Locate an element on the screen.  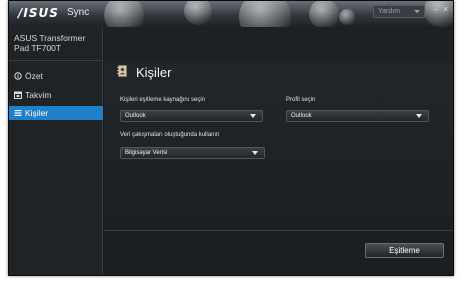
profile-dropdown: Outlook is located at coordinates (357, 116).